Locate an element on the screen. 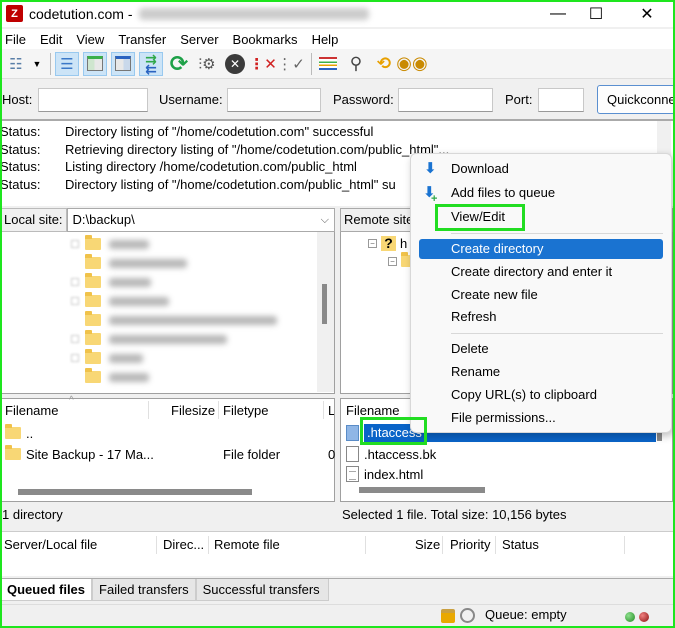 The height and width of the screenshot is (628, 675). menu-file: File is located at coordinates (16, 39).